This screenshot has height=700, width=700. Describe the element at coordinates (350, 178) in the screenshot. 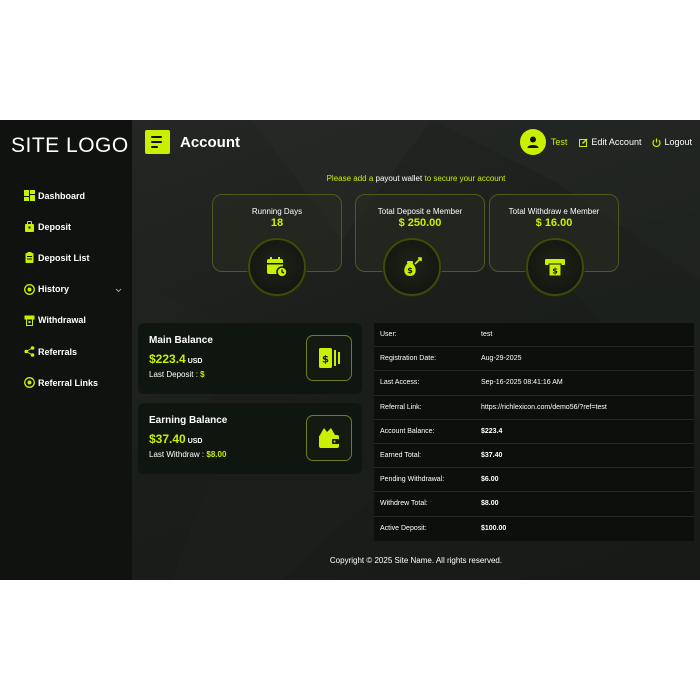

I see `notice-text: Please add a` at that location.